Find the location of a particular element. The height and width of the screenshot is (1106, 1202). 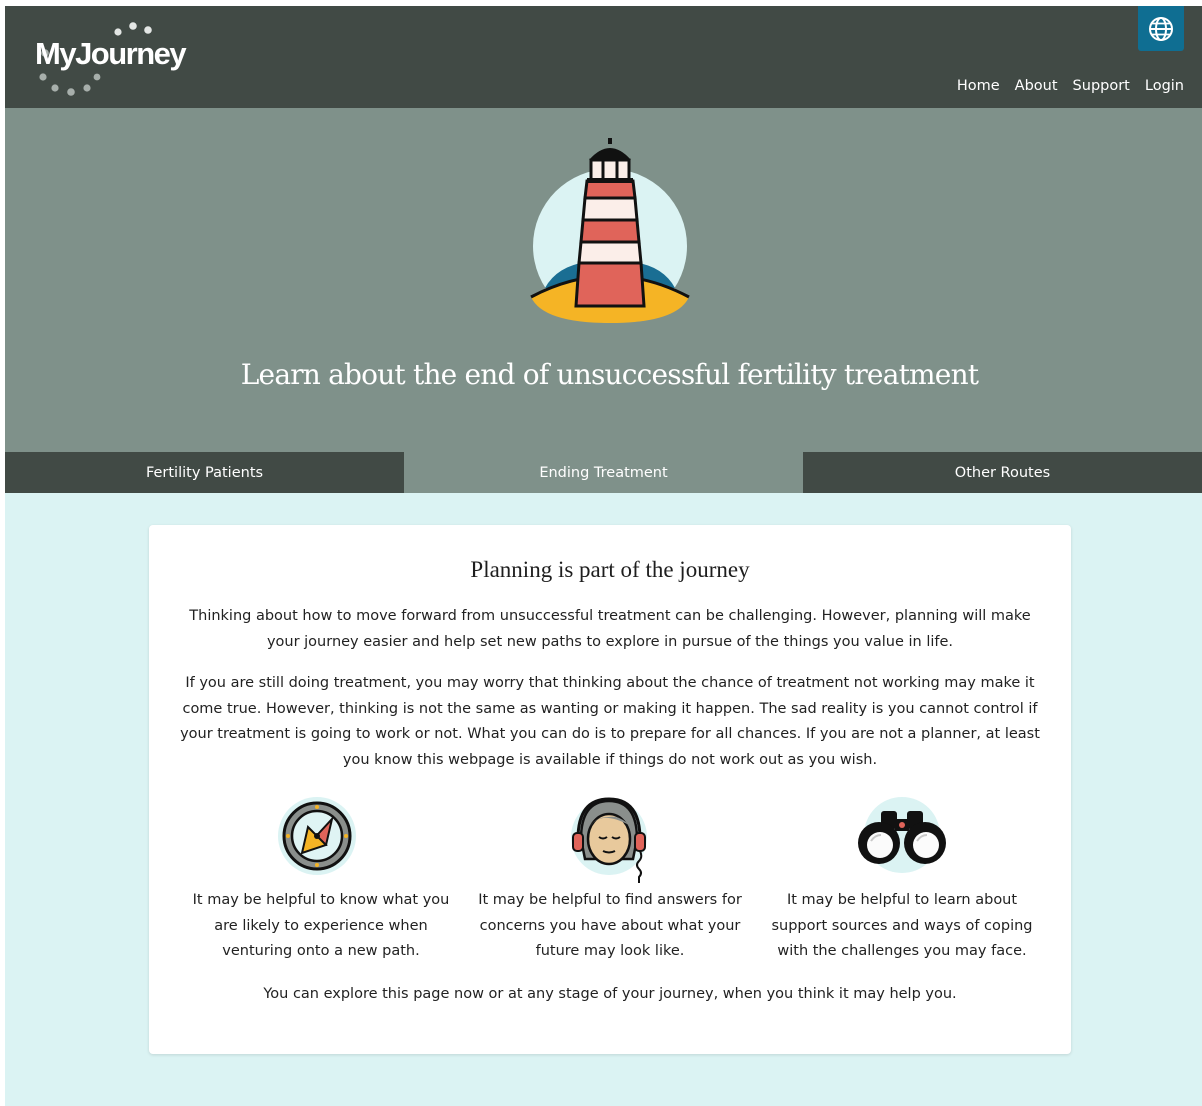

nav-about: About is located at coordinates (1036, 86).